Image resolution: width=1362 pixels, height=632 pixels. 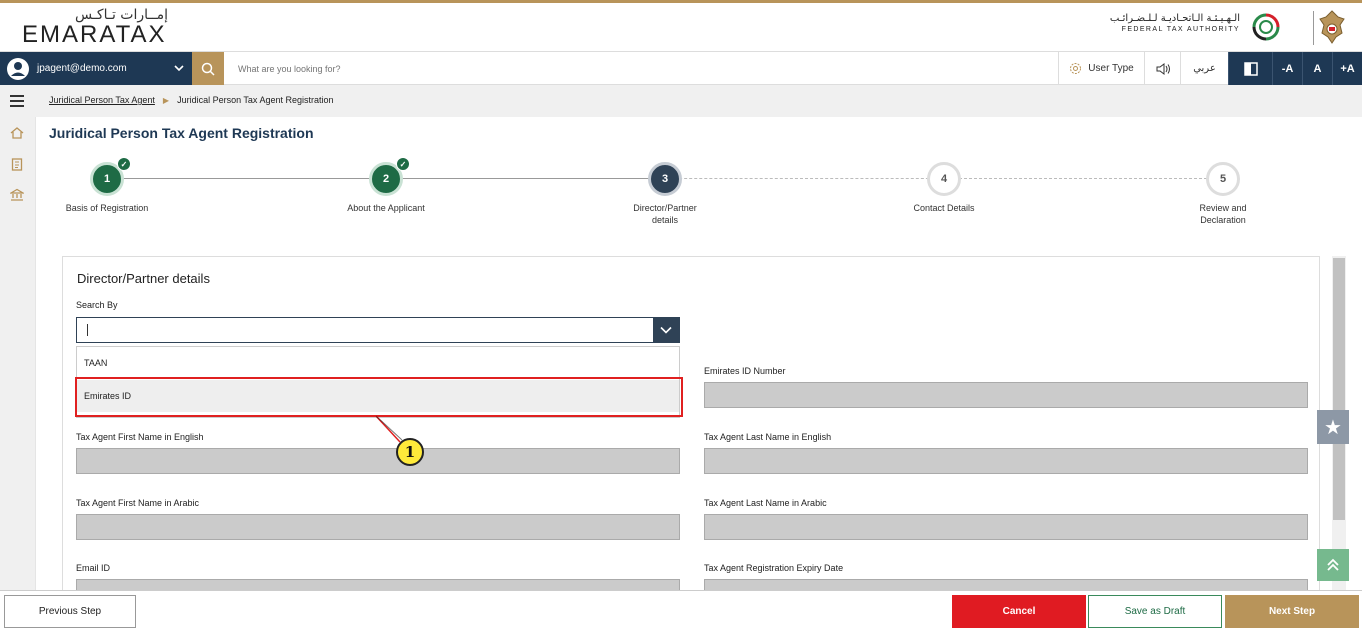 I want to click on speaker-button, so click(x=1162, y=68).